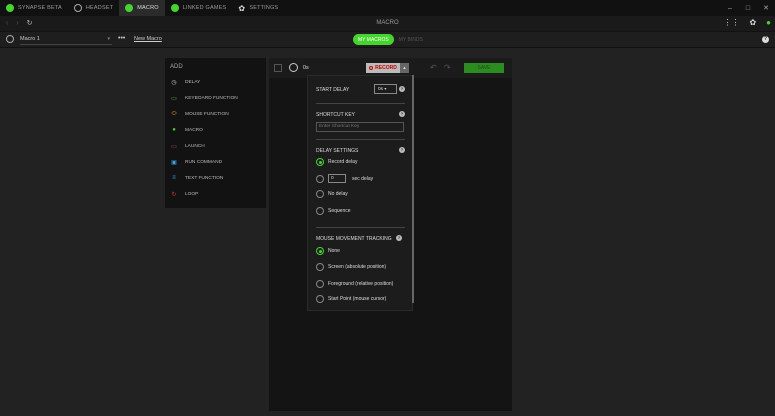  I want to click on gear-icon: ✿, so click(752, 22).